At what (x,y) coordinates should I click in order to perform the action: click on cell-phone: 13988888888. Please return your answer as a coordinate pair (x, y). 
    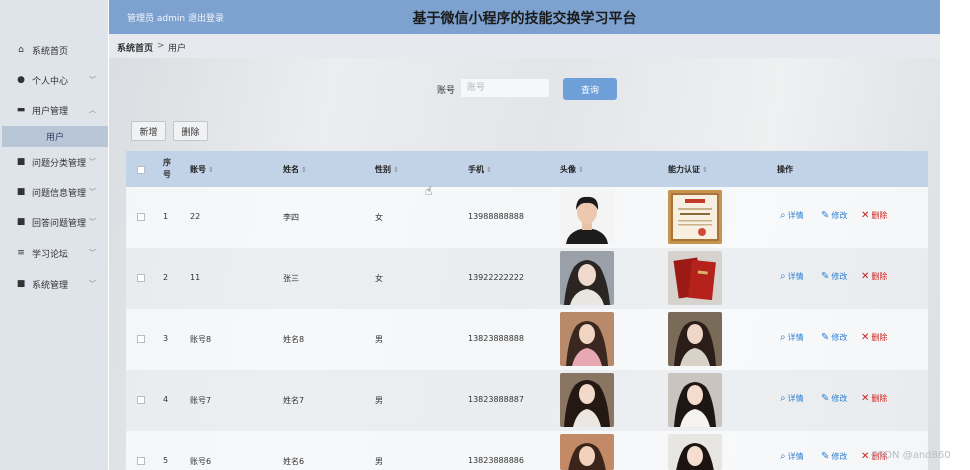
    Looking at the image, I should click on (496, 216).